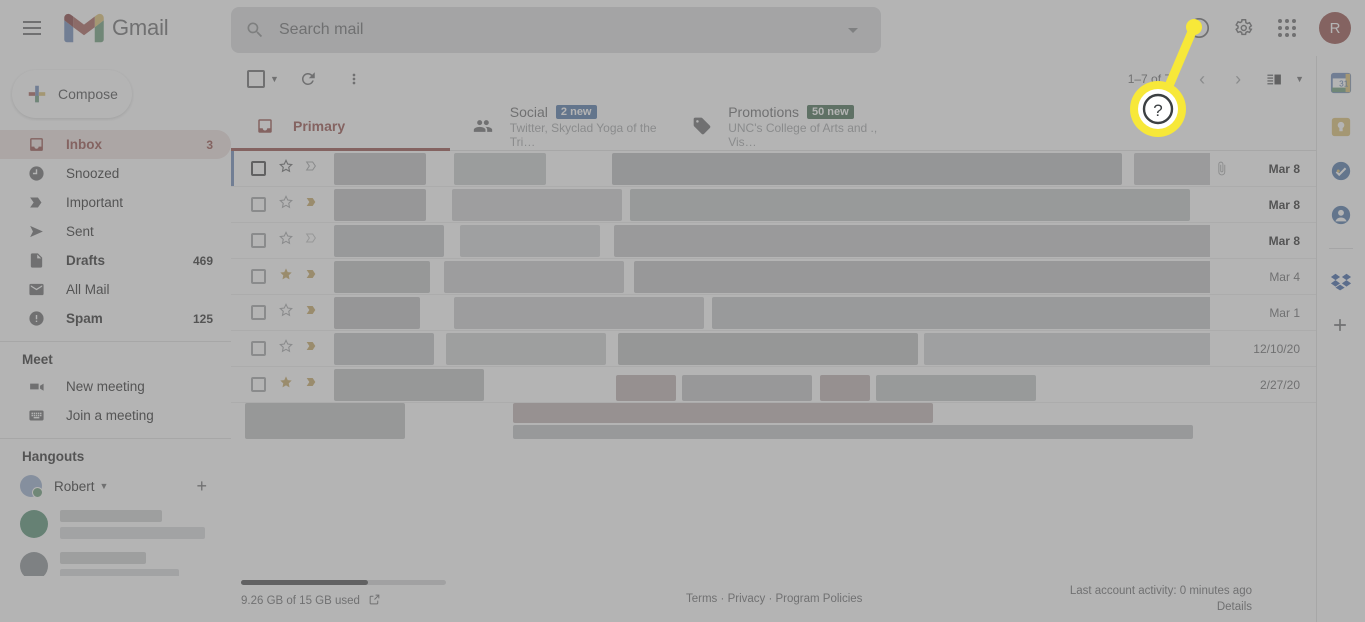  Describe the element at coordinates (1284, 312) in the screenshot. I see `row-date: Mar 1` at that location.